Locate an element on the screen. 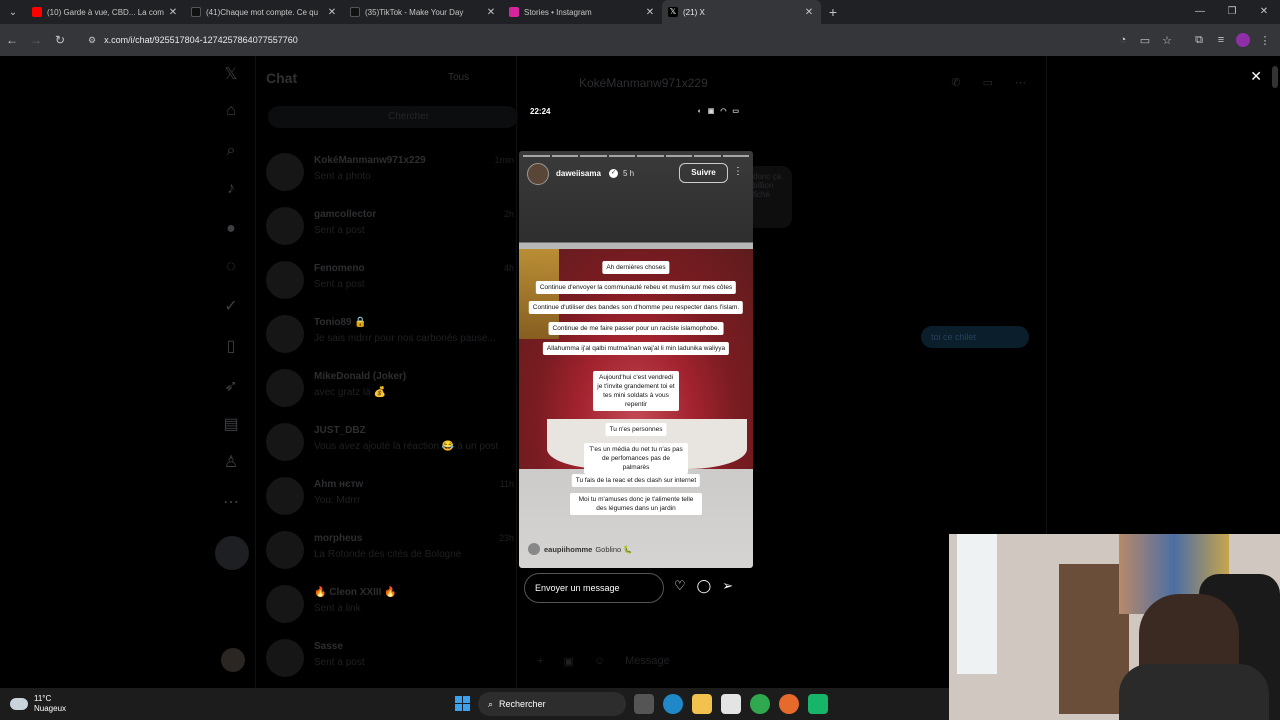  tab-title: (41)Chaque mot compte. Ce qu is located at coordinates (262, 12).